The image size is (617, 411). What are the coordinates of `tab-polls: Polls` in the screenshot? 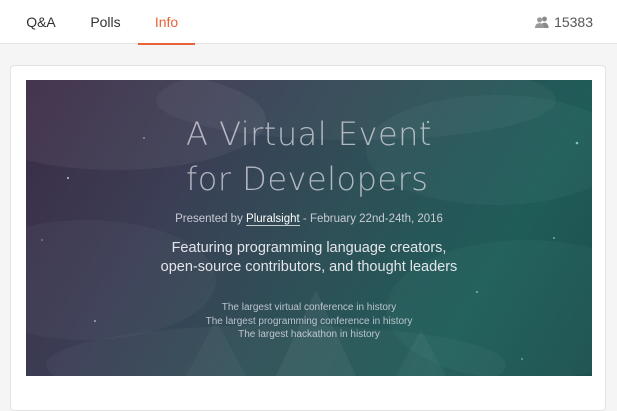 It's located at (105, 22).